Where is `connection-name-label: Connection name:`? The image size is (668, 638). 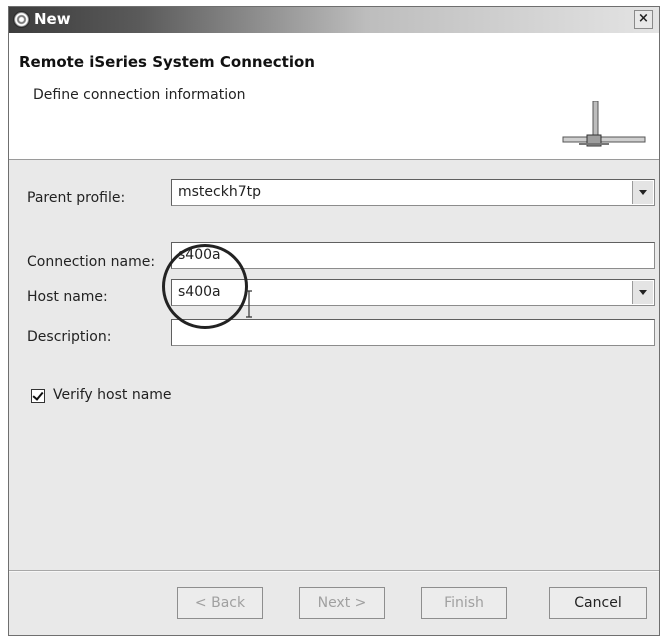 connection-name-label: Connection name: is located at coordinates (91, 262).